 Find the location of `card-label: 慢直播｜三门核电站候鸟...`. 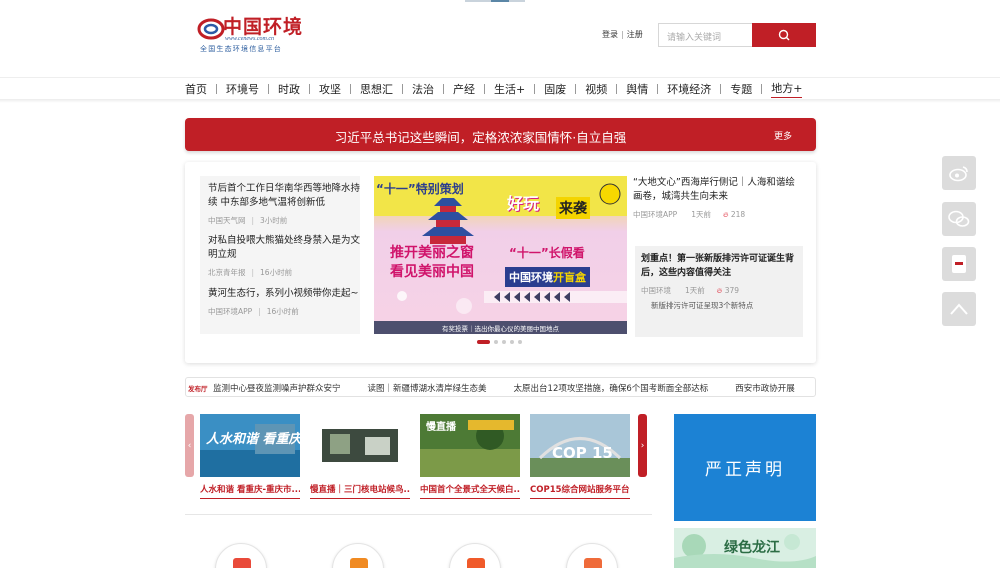

card-label: 慢直播｜三门核电站候鸟... is located at coordinates (360, 489).